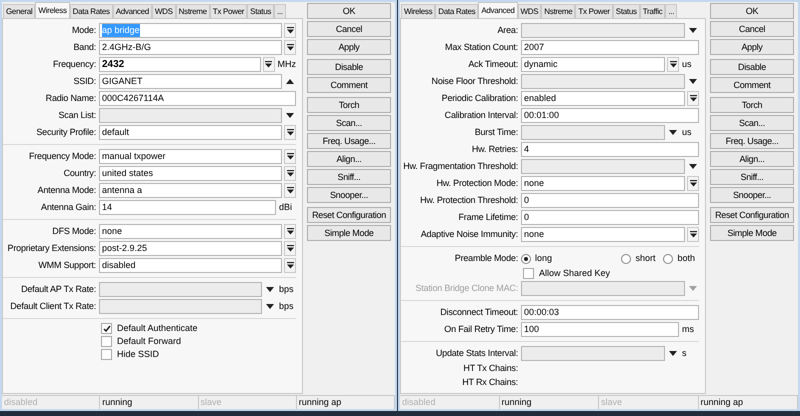 The width and height of the screenshot is (800, 416). Describe the element at coordinates (610, 312) in the screenshot. I see `input-field: 00:00:03` at that location.